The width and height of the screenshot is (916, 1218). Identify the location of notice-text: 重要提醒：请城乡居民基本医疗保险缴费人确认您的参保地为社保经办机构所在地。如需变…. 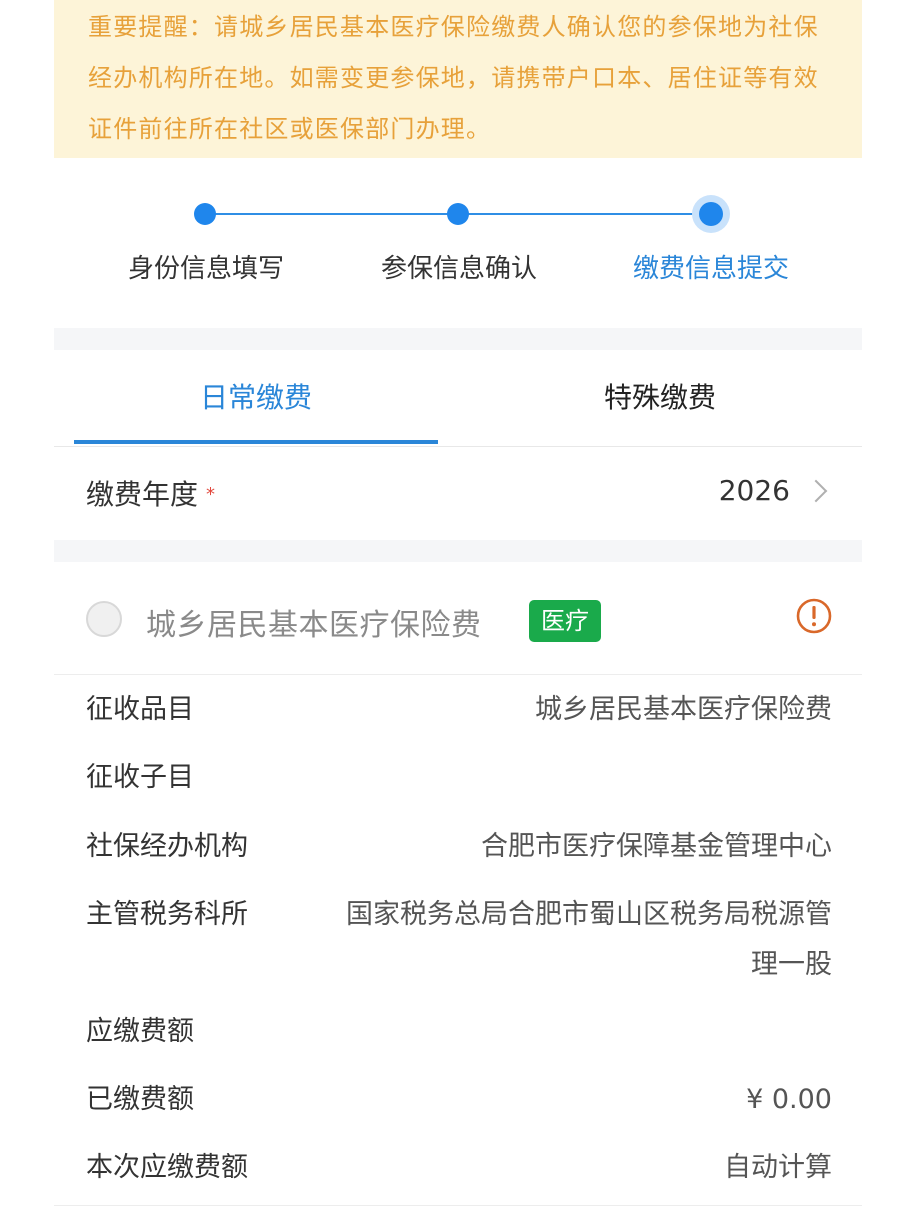
(453, 78).